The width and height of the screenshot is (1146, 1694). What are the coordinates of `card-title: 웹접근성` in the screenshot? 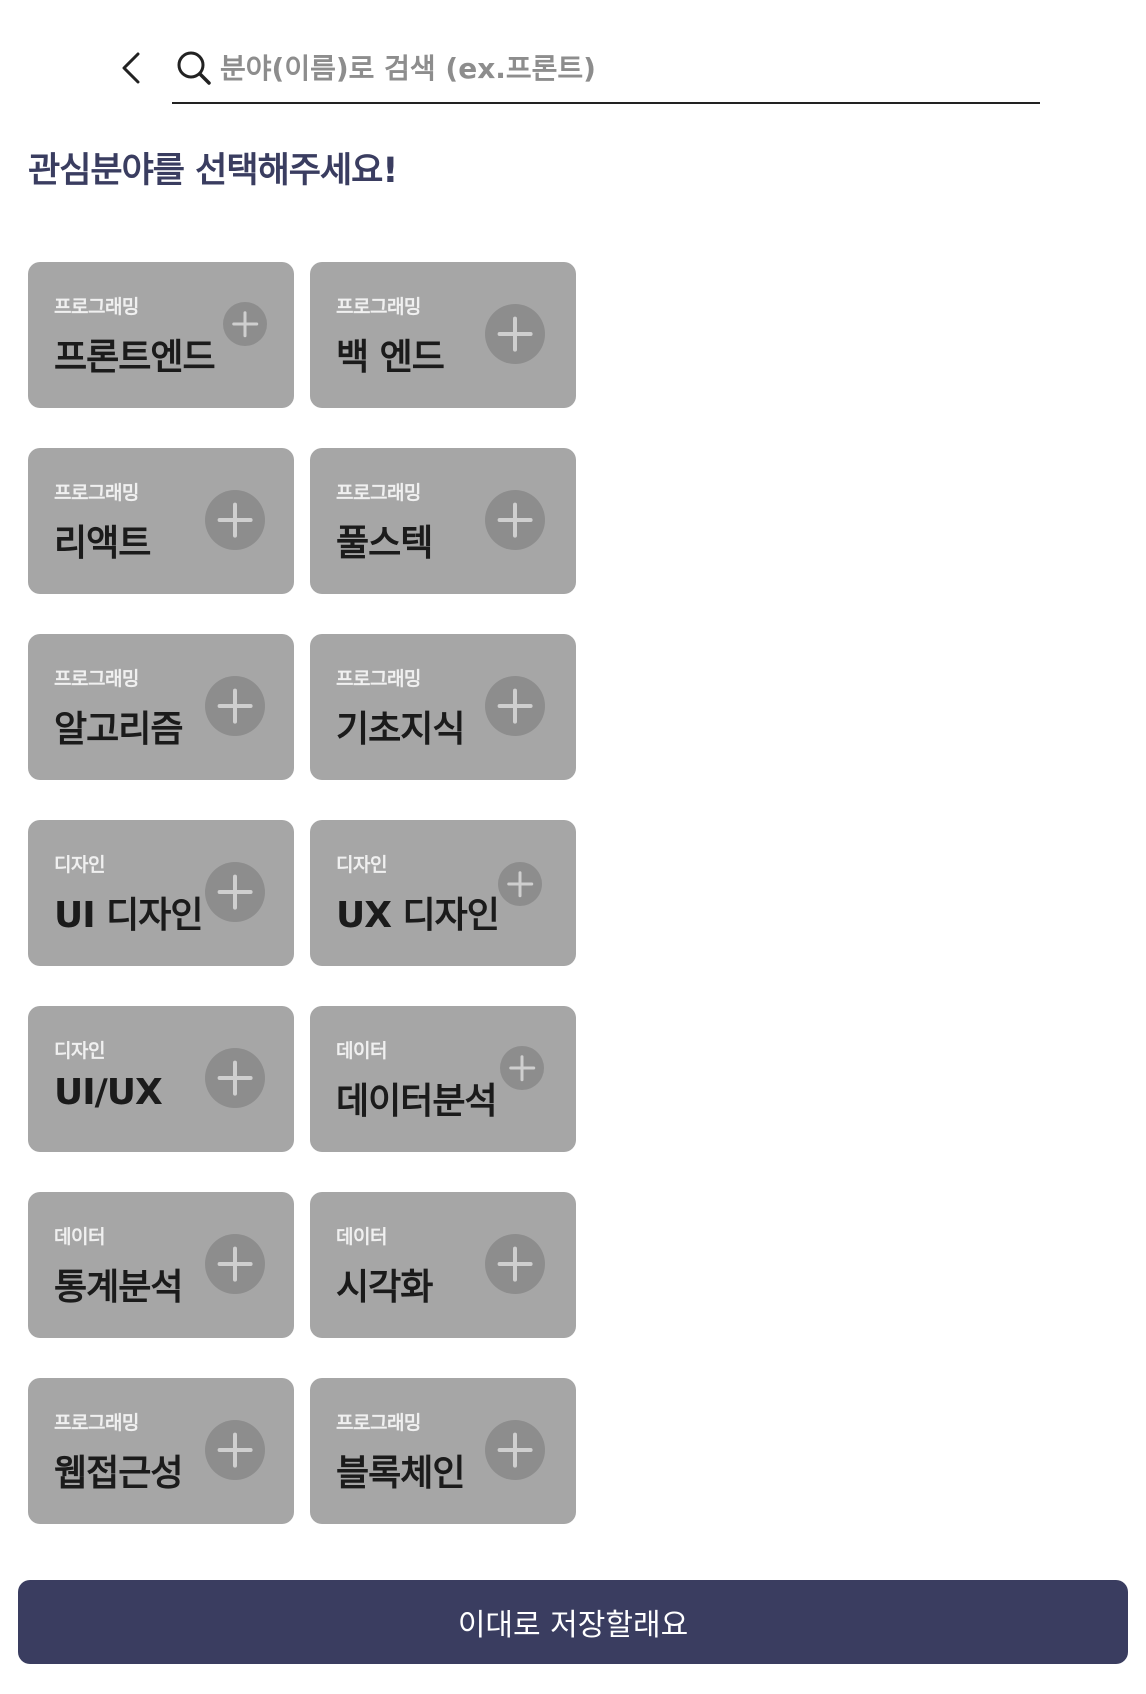 It's located at (118, 1473).